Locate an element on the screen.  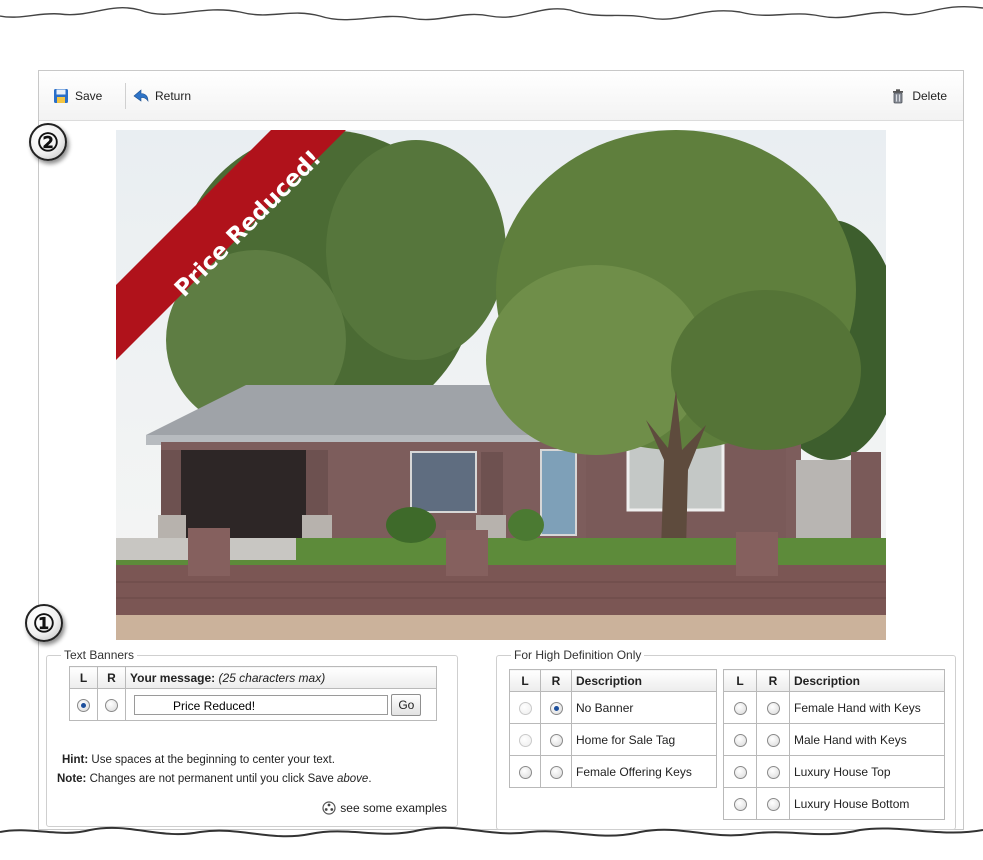
hd-description: Female Hand with Keys is located at coordinates (867, 707).